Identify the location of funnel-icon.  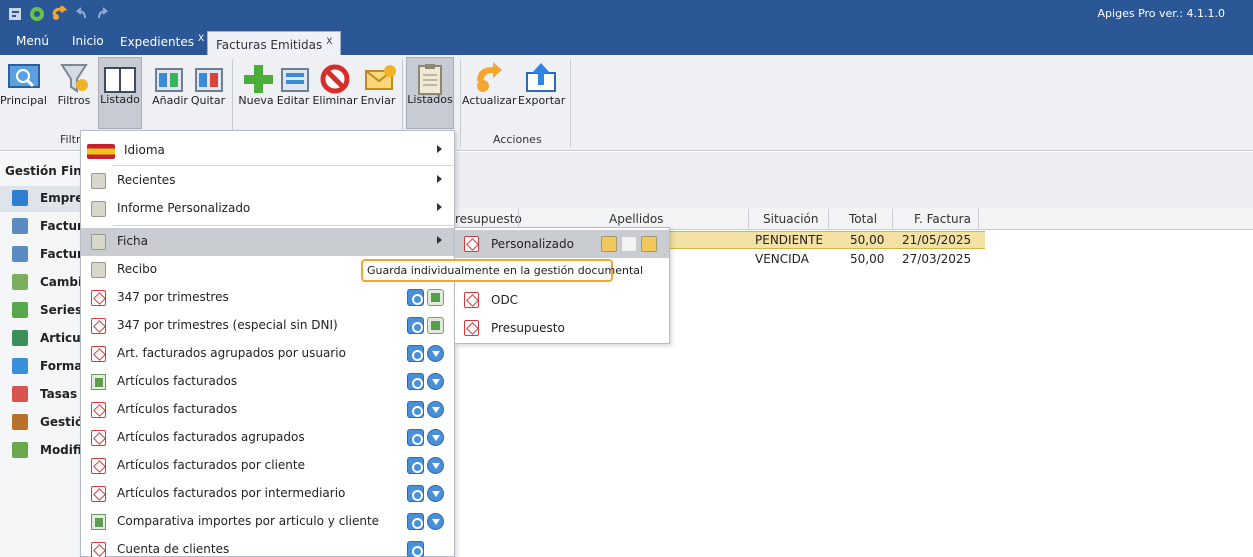
(74, 79).